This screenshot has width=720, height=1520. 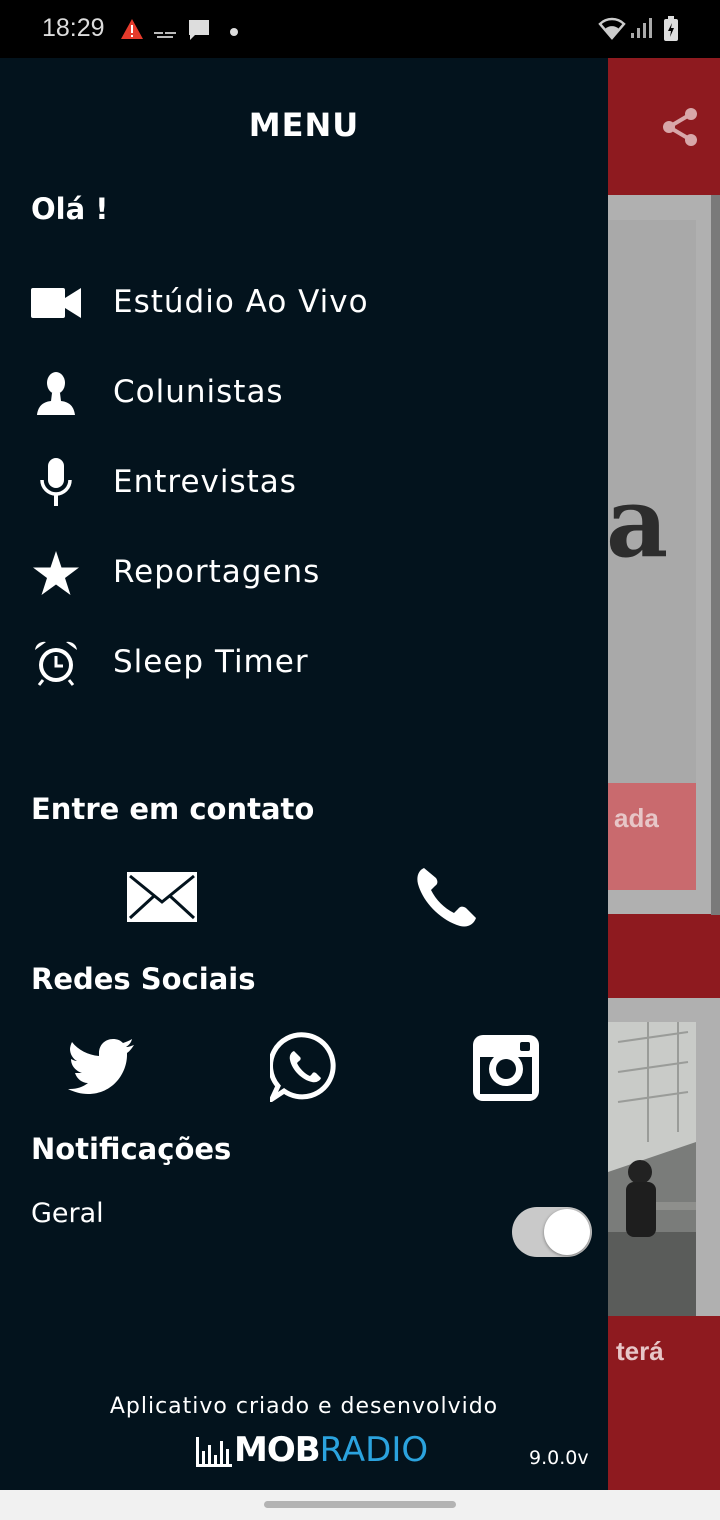 I want to click on video-camera-icon, so click(x=56, y=303).